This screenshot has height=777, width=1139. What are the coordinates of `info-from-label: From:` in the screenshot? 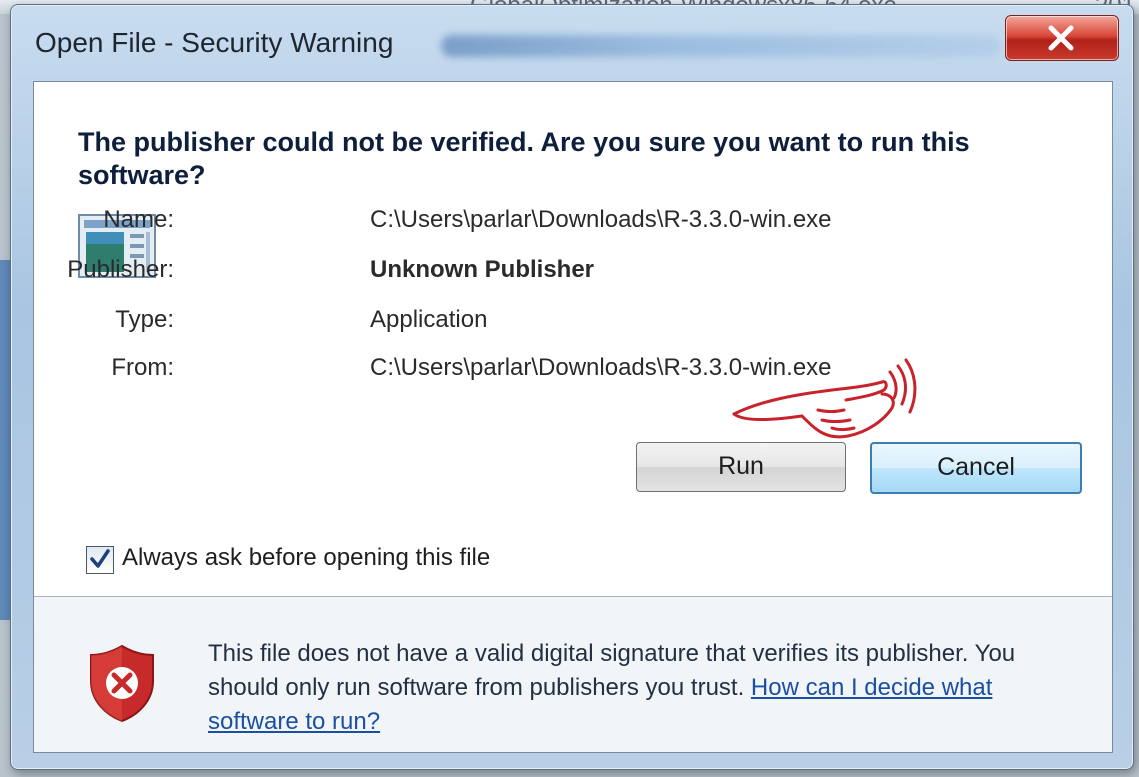 It's located at (142, 367).